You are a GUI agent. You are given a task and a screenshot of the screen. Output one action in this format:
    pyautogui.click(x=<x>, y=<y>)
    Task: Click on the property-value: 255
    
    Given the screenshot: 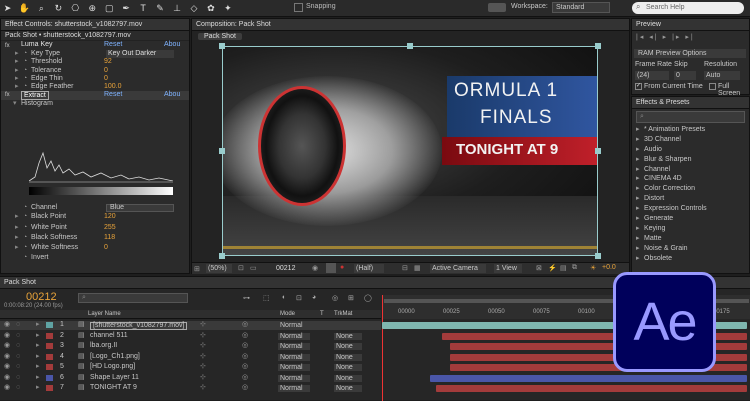 What is the action you would take?
    pyautogui.click(x=110, y=228)
    